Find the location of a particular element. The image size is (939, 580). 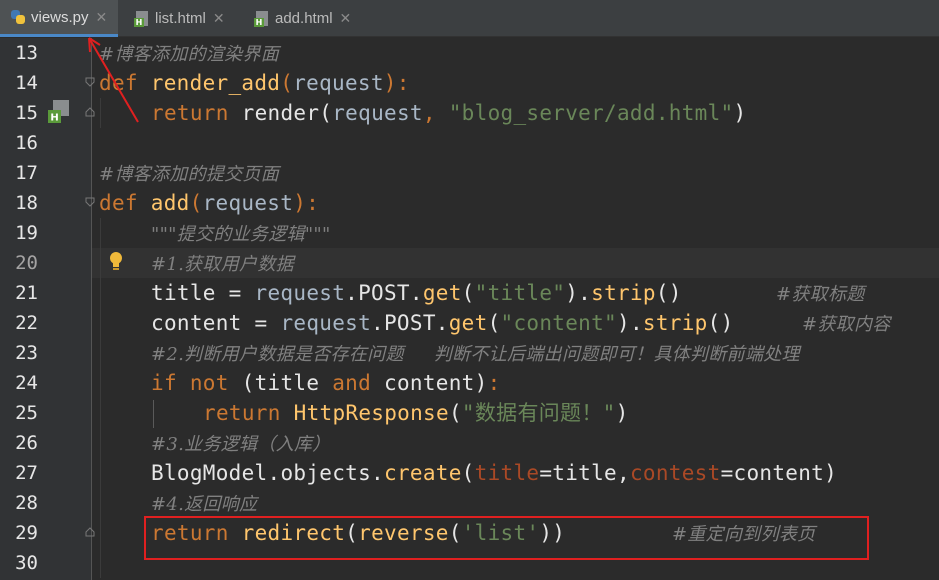

comment: #博客添加的提交页面 is located at coordinates (189, 174).